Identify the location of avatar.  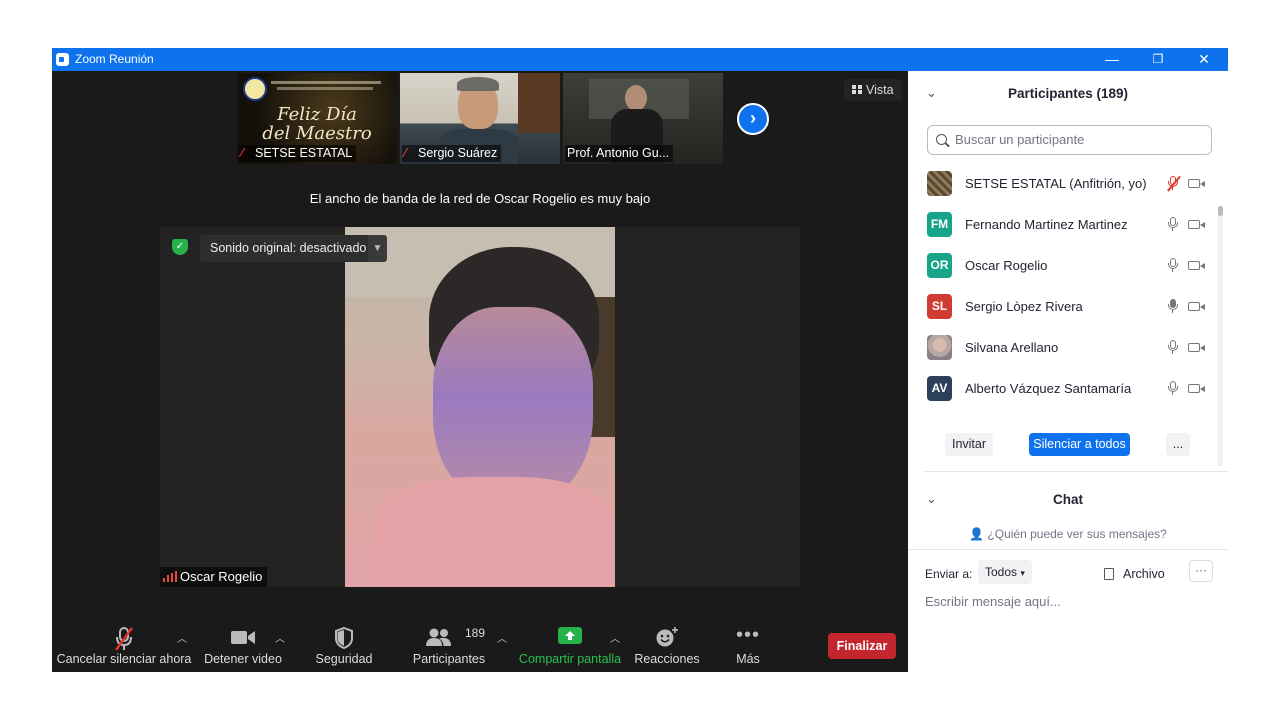
(939, 183).